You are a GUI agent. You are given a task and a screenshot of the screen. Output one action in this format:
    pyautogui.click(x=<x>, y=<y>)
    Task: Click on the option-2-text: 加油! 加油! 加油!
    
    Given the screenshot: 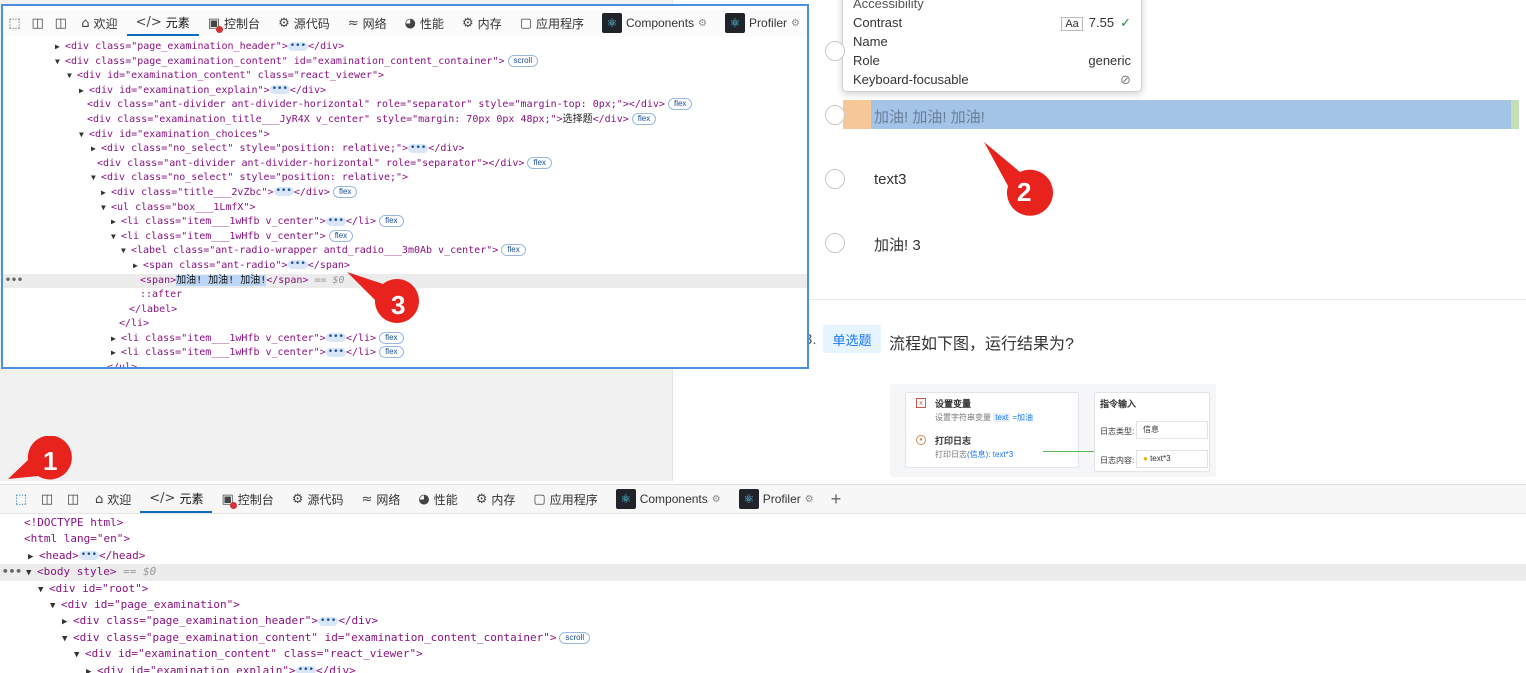 What is the action you would take?
    pyautogui.click(x=929, y=116)
    